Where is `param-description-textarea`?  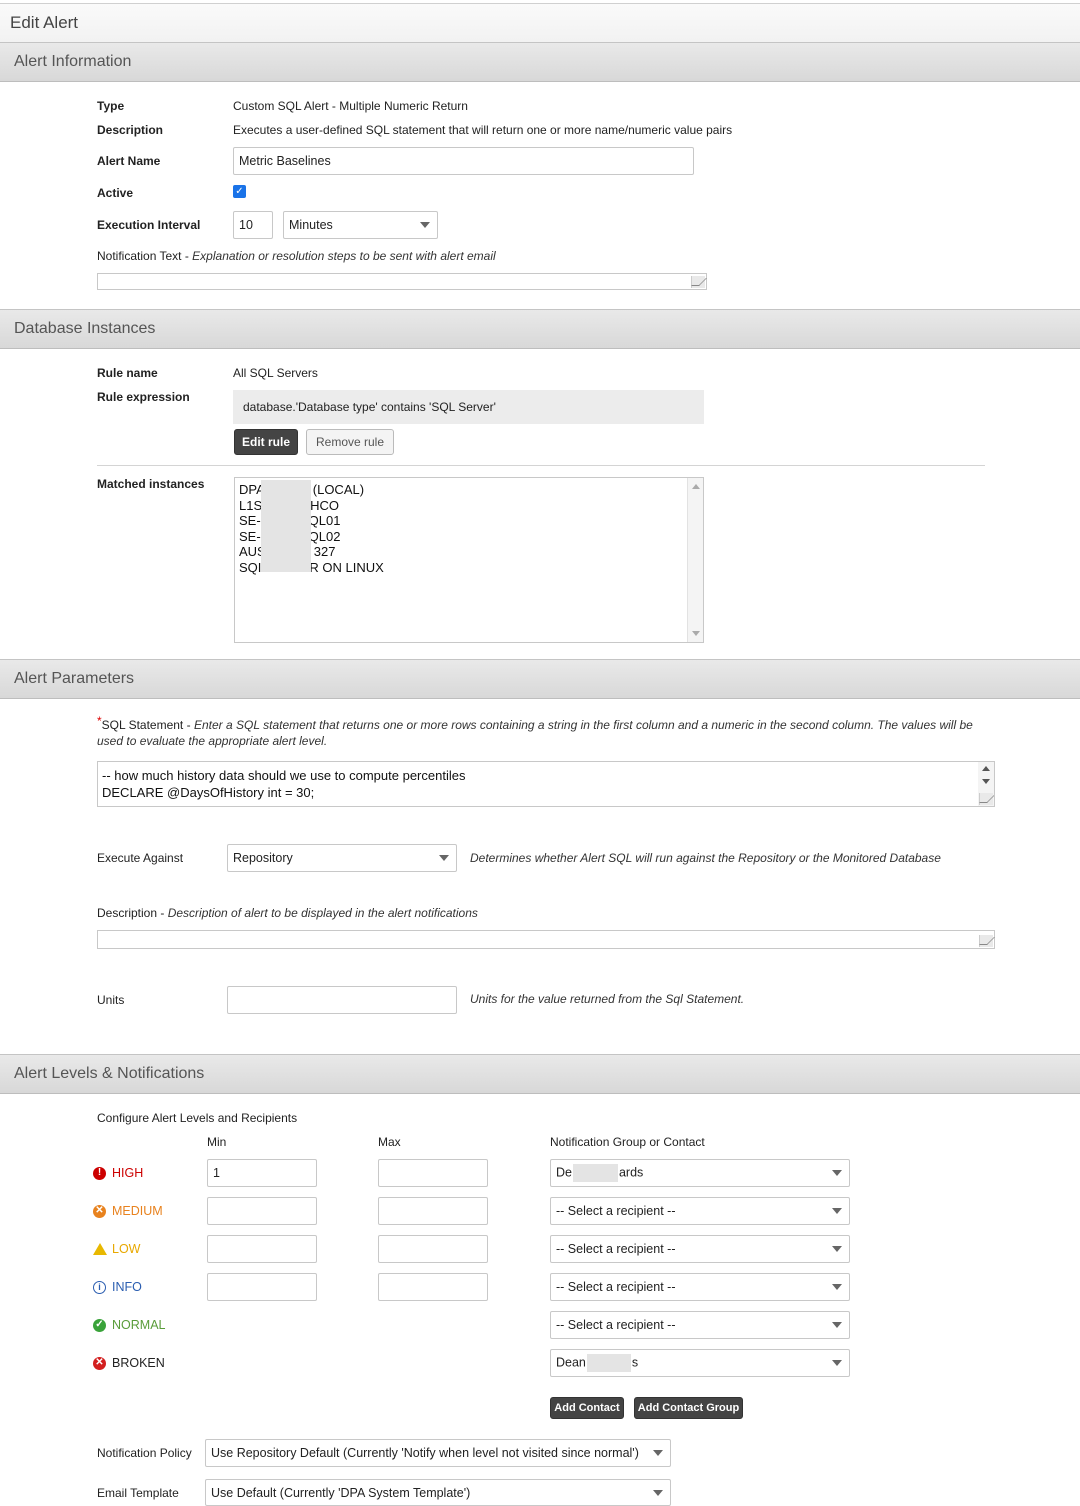
param-description-textarea is located at coordinates (546, 939).